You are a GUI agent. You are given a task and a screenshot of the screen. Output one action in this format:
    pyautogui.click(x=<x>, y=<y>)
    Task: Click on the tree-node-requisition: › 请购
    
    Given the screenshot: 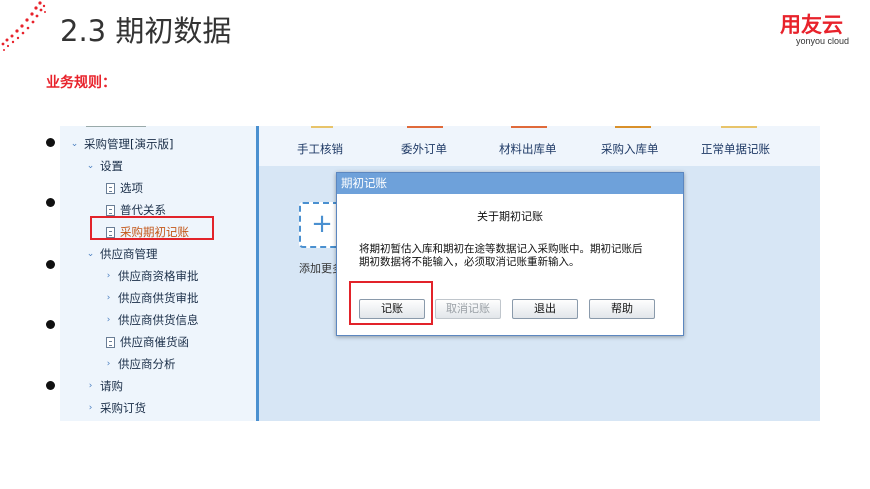 What is the action you would take?
    pyautogui.click(x=104, y=386)
    